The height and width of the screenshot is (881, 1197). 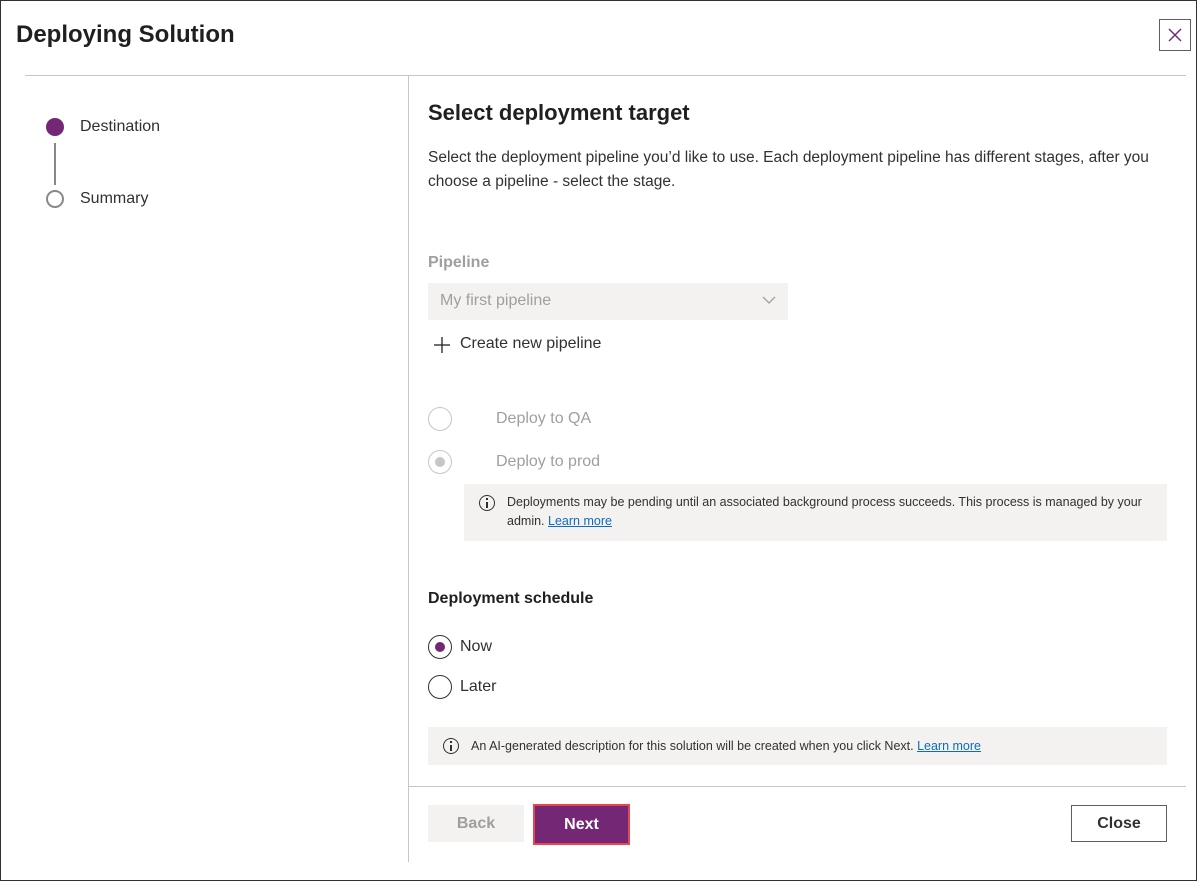 I want to click on panel-divider, so click(x=408, y=469).